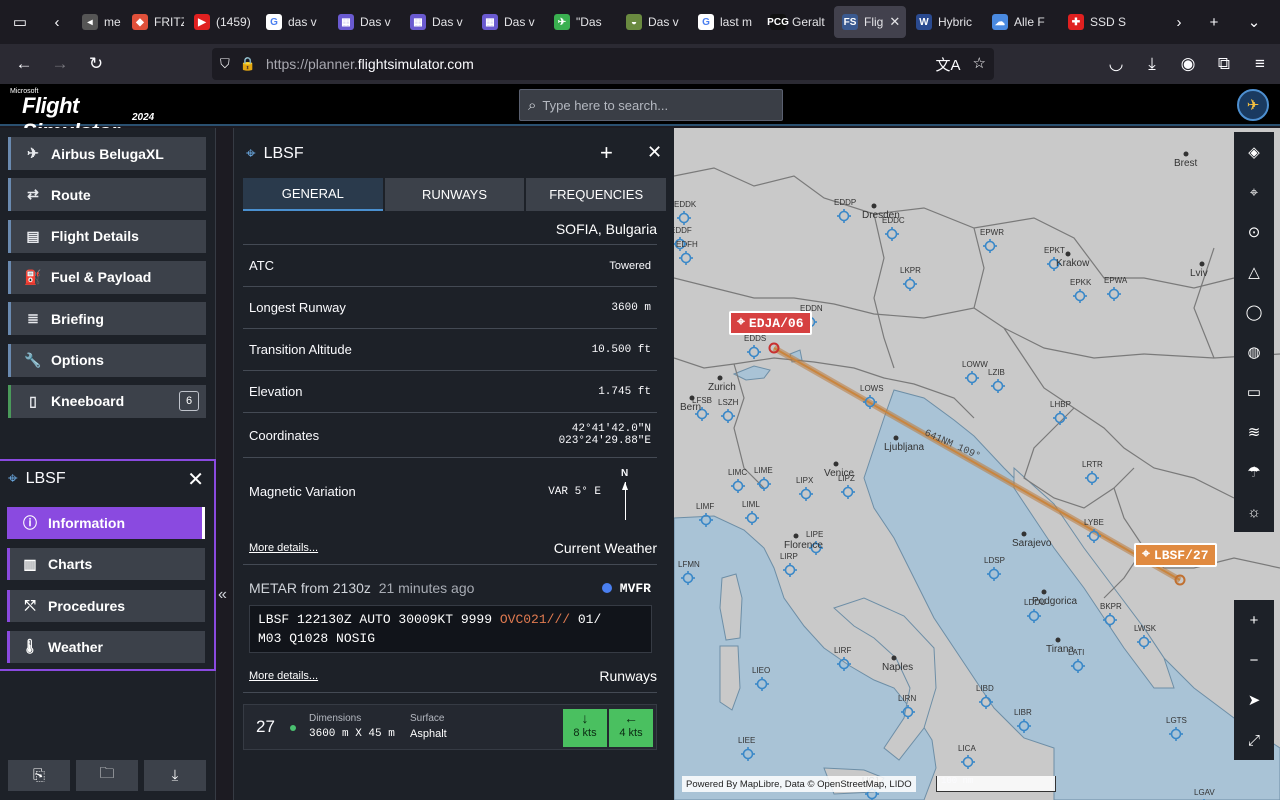  Describe the element at coordinates (454, 194) in the screenshot. I see `tab-runways: RUNWAYS` at that location.